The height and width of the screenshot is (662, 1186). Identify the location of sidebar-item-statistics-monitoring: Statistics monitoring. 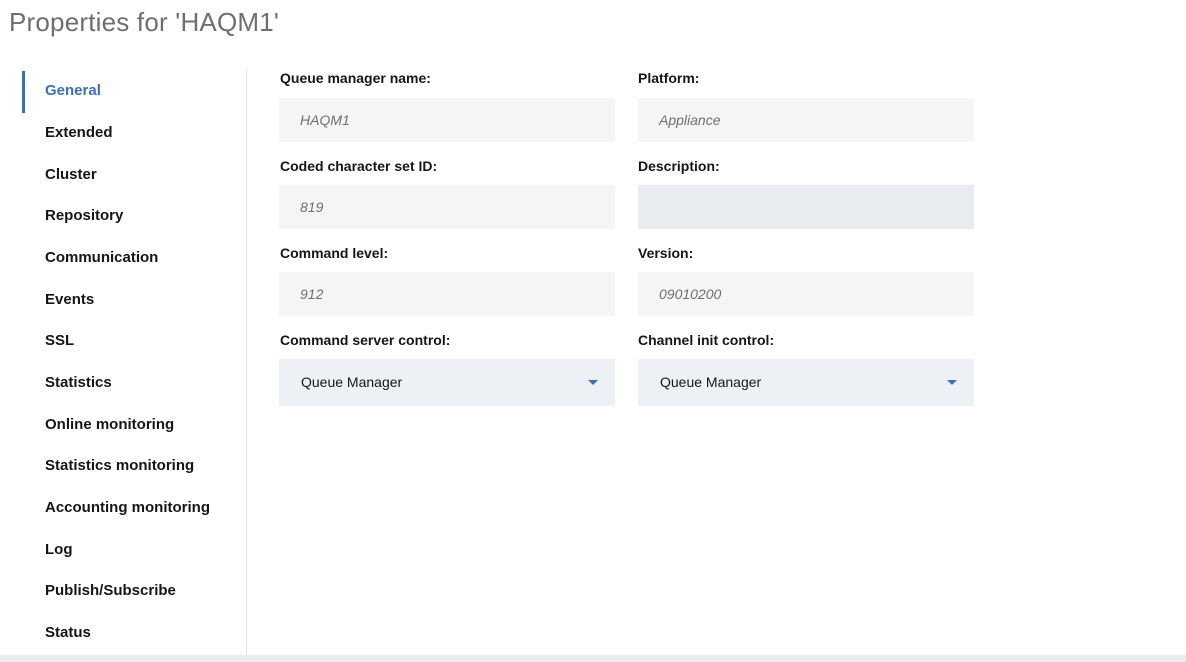
(119, 466).